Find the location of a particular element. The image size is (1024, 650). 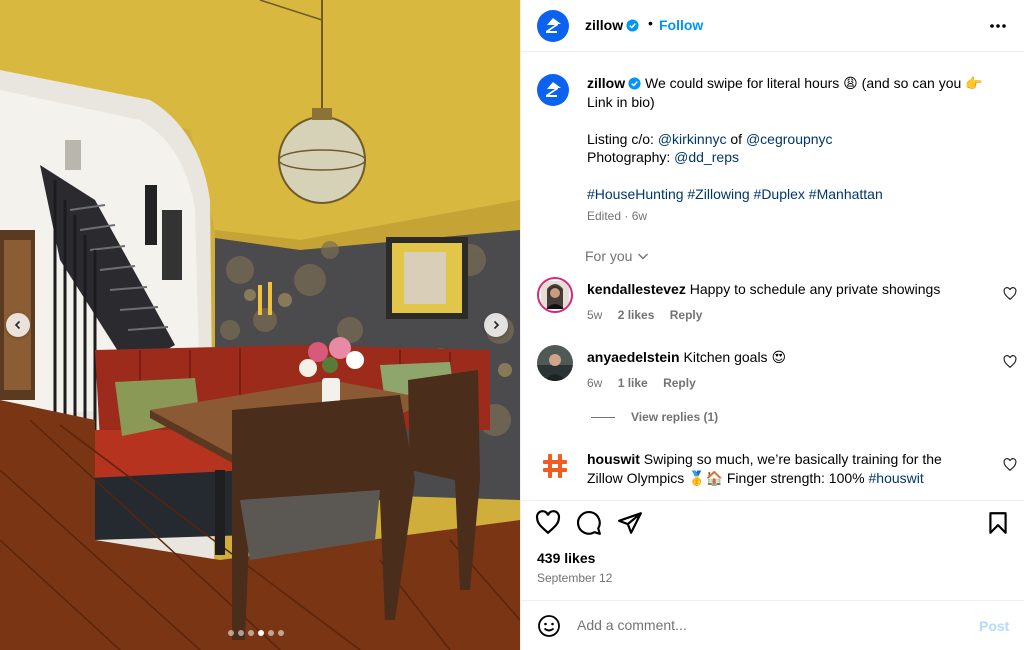

comment-likes: 1 like is located at coordinates (633, 383).